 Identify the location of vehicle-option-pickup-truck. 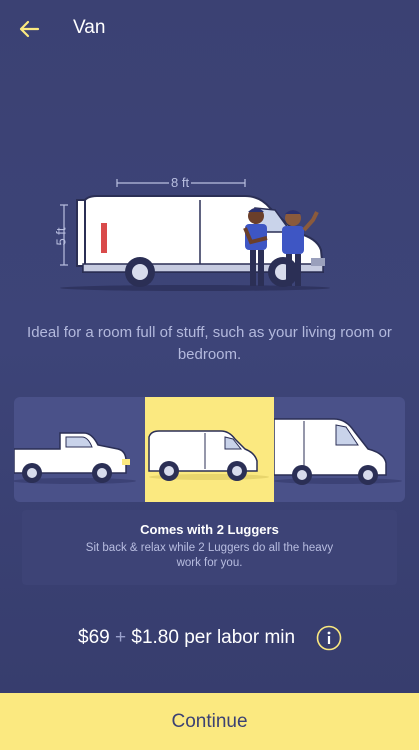
(79, 449).